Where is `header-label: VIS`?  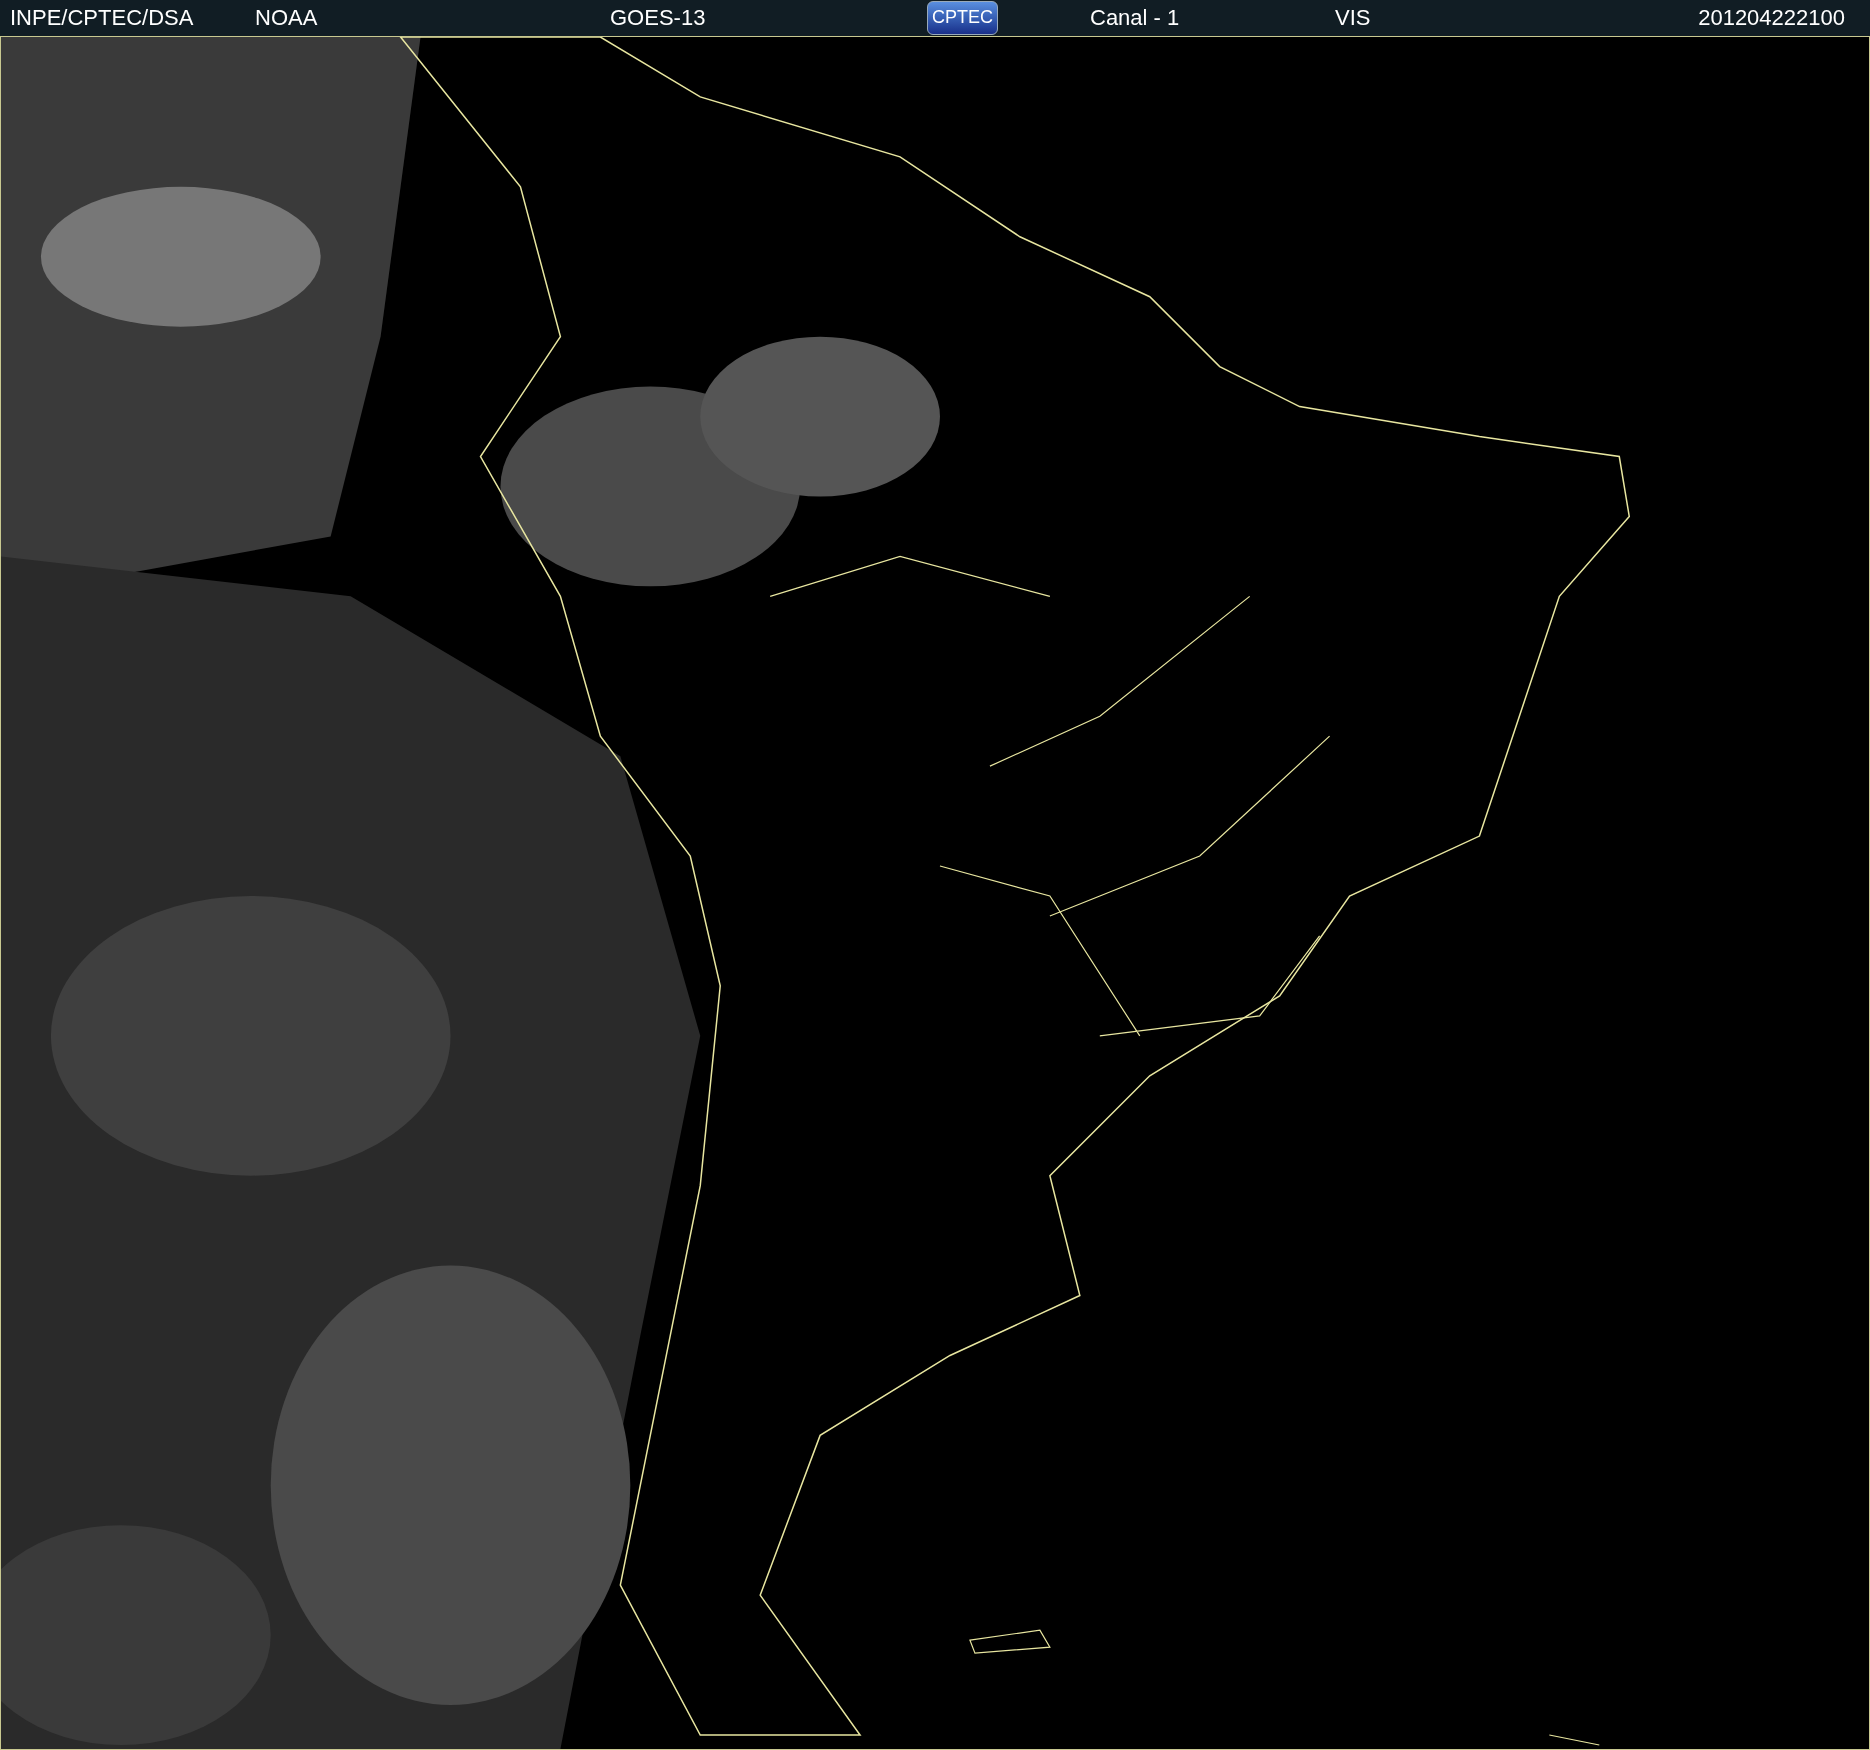 header-label: VIS is located at coordinates (1353, 17).